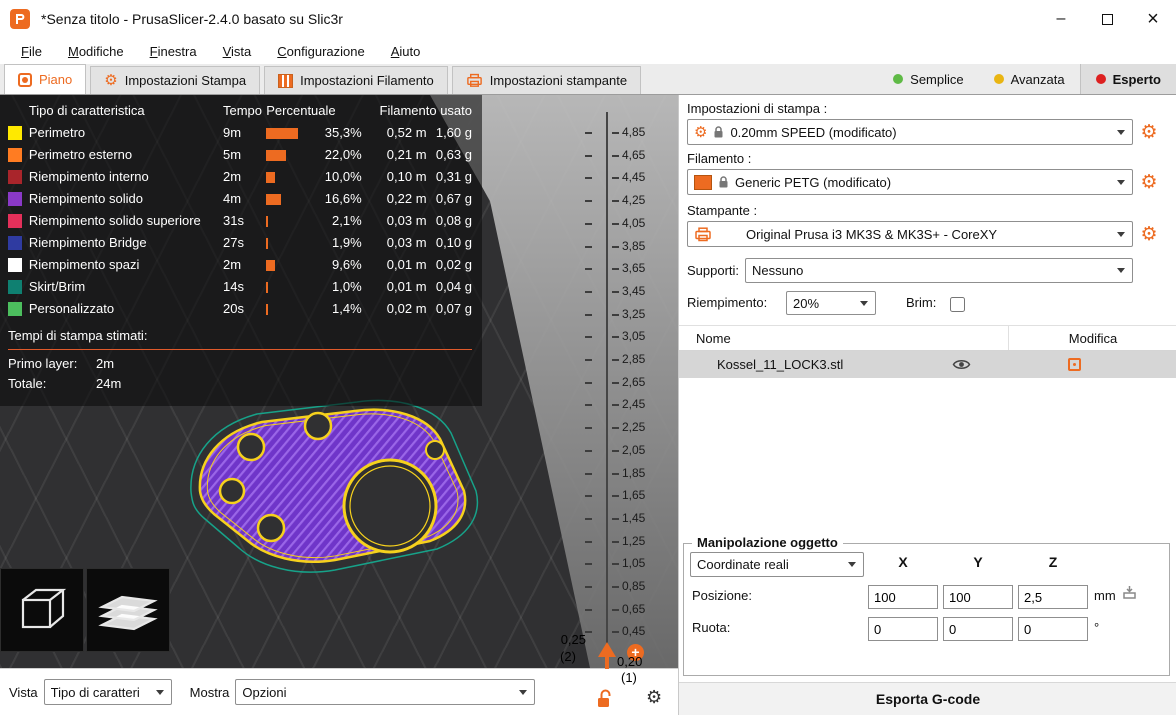 This screenshot has width=1176, height=715. What do you see at coordinates (978, 597) in the screenshot?
I see `position-y-input` at bounding box center [978, 597].